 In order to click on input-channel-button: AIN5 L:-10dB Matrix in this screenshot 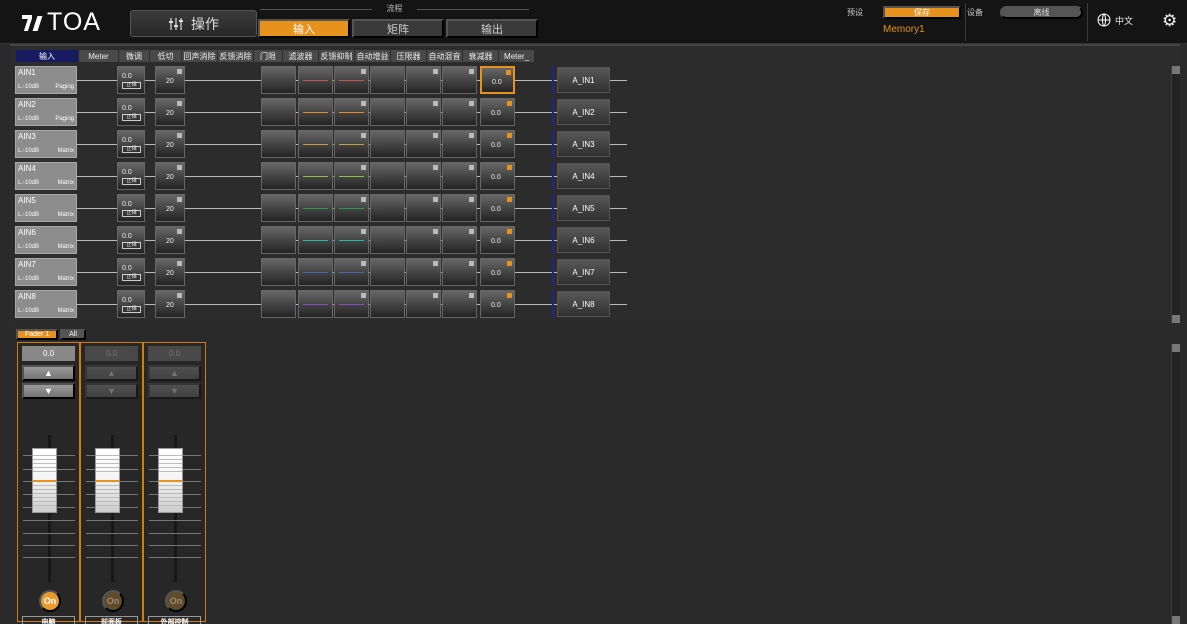, I will do `click(46, 208)`.